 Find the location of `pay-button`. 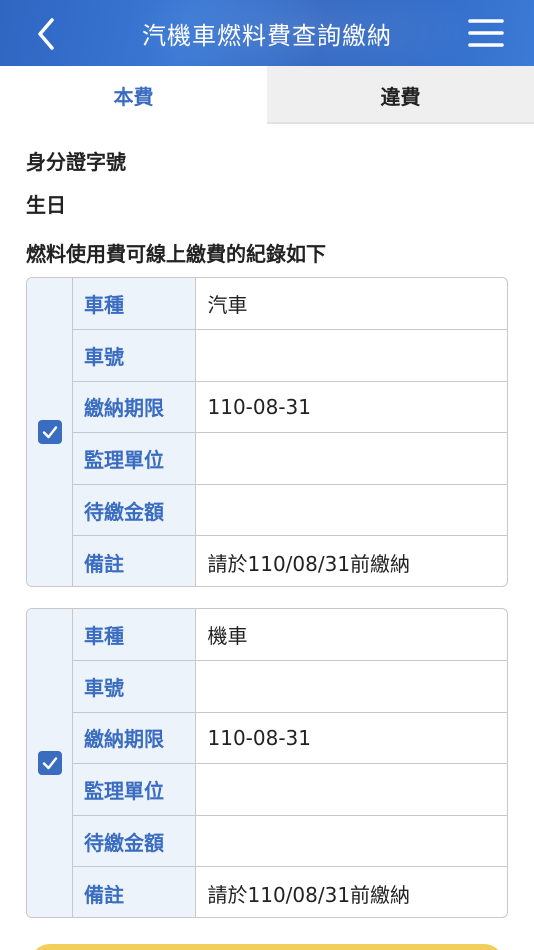

pay-button is located at coordinates (267, 947).